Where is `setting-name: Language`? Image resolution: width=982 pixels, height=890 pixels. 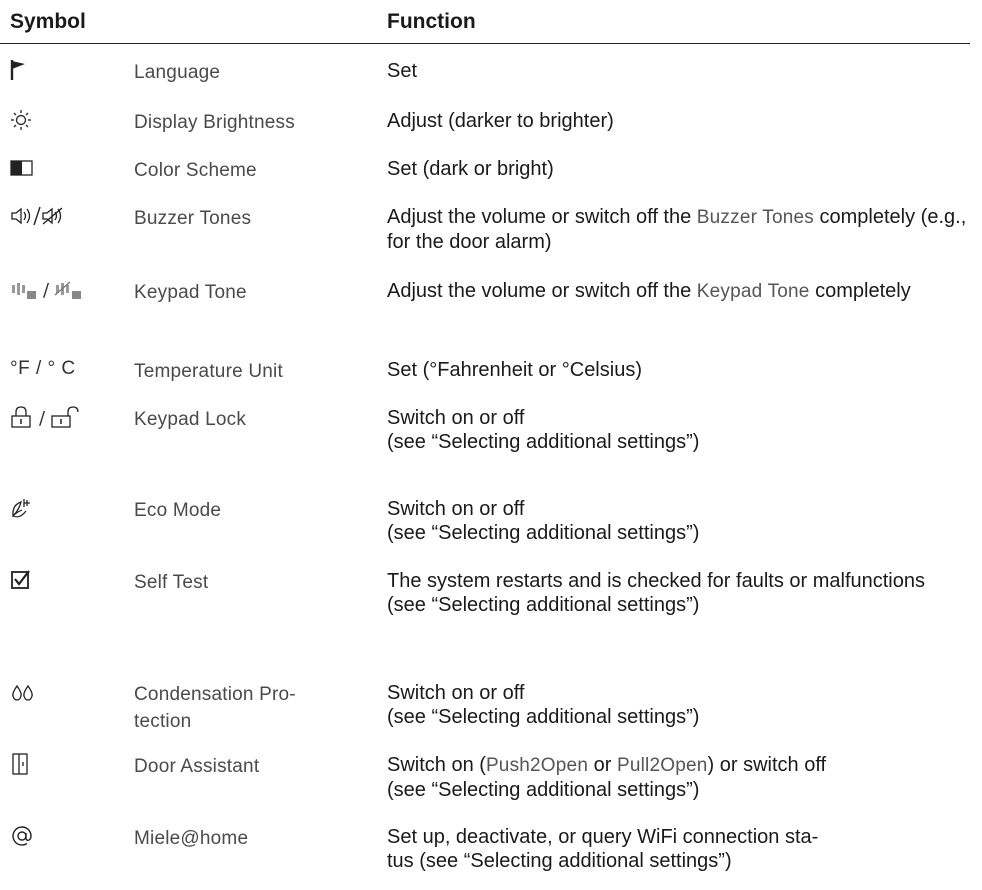 setting-name: Language is located at coordinates (177, 72).